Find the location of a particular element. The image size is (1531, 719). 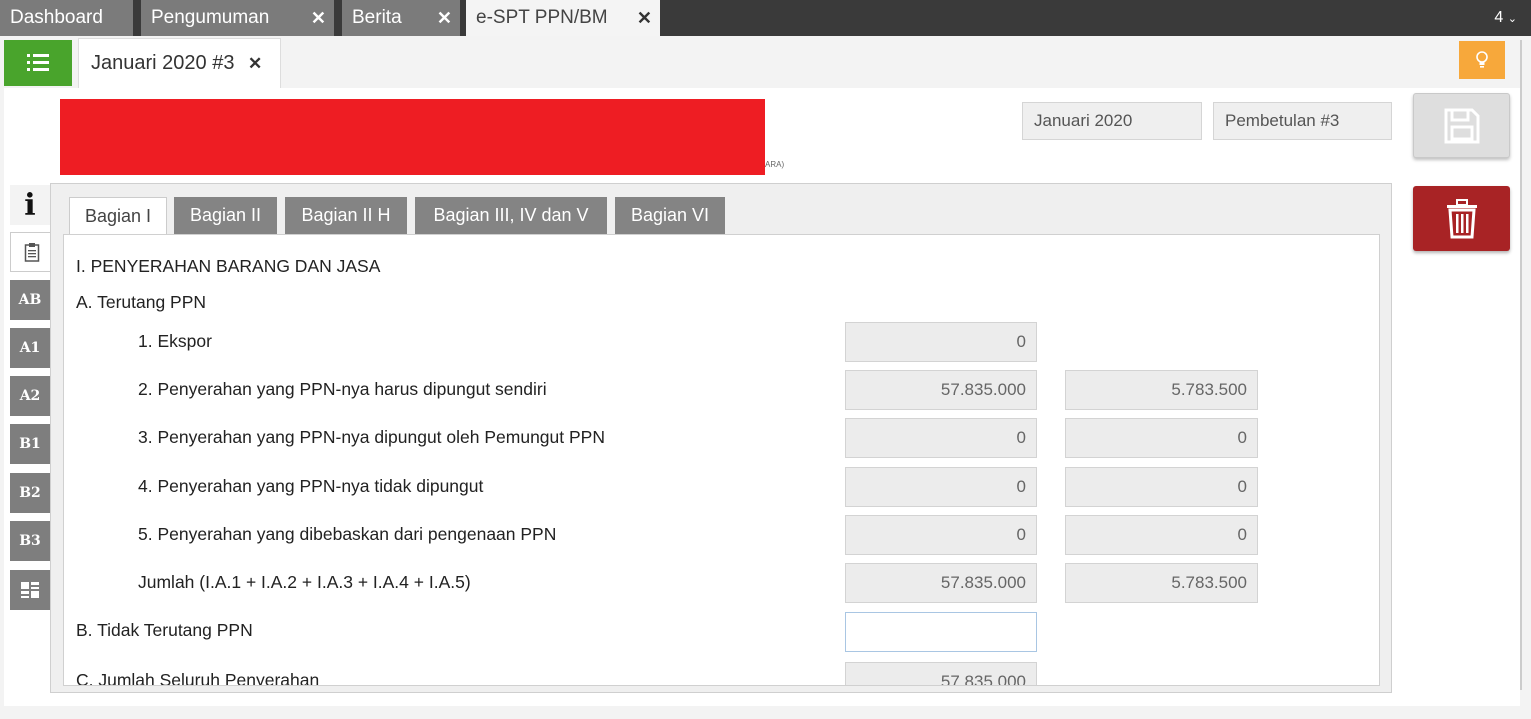

pemungut-ppn-field: 0 is located at coordinates (1161, 438).